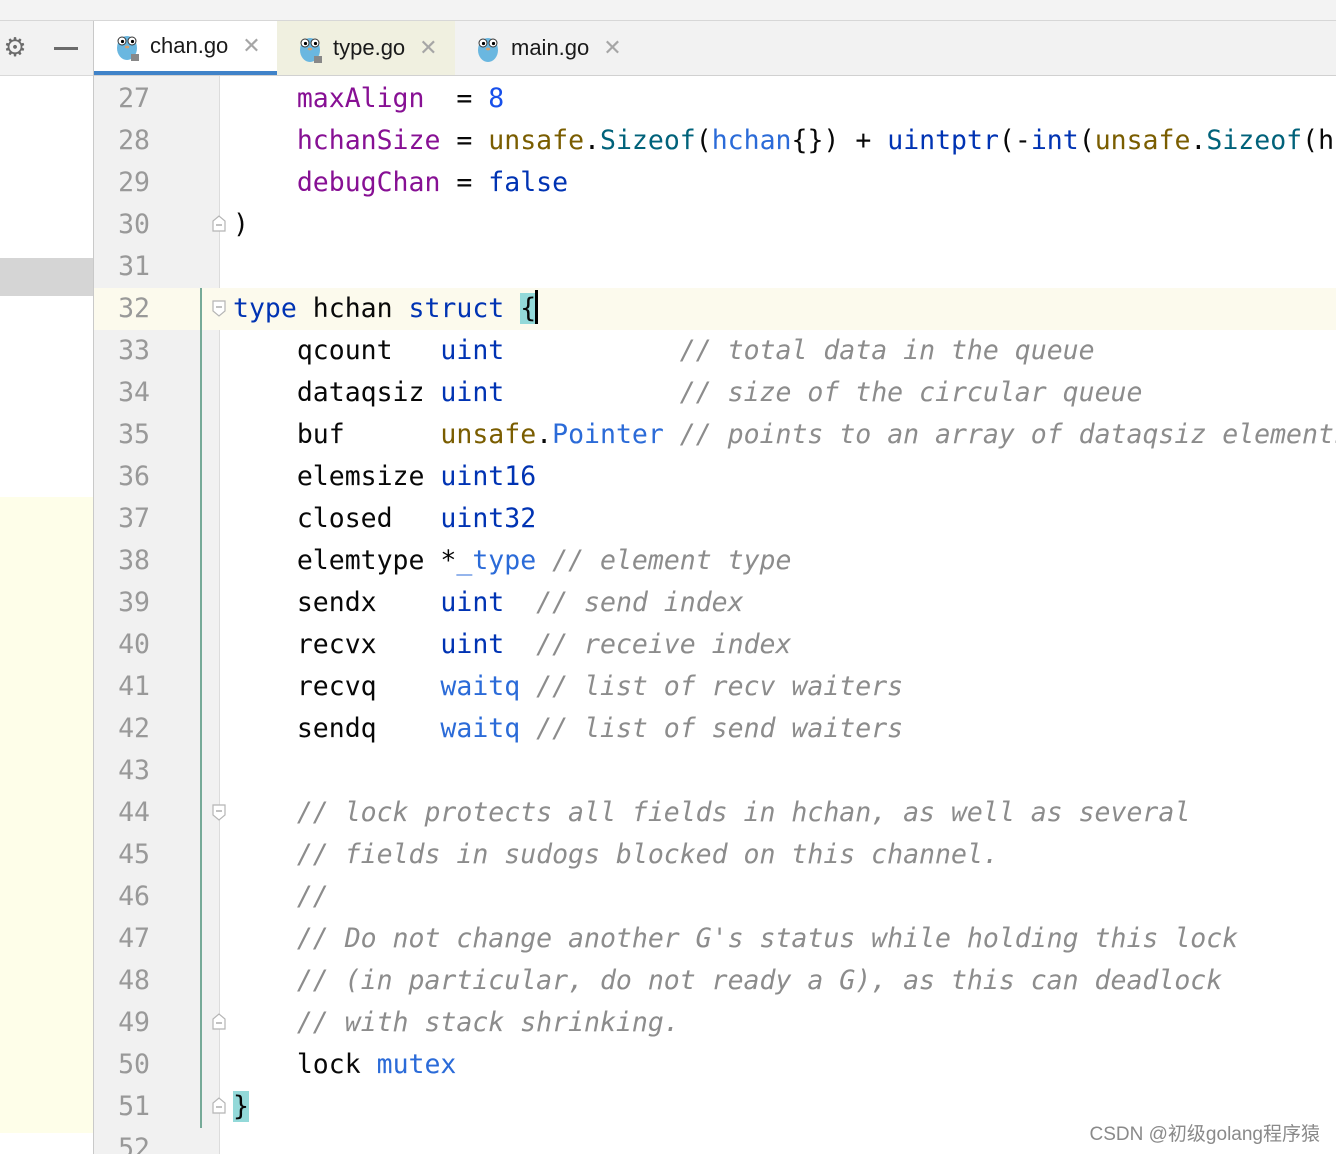 The width and height of the screenshot is (1336, 1154). What do you see at coordinates (400, 98) in the screenshot?
I see `line-content: maxAlign = 8` at bounding box center [400, 98].